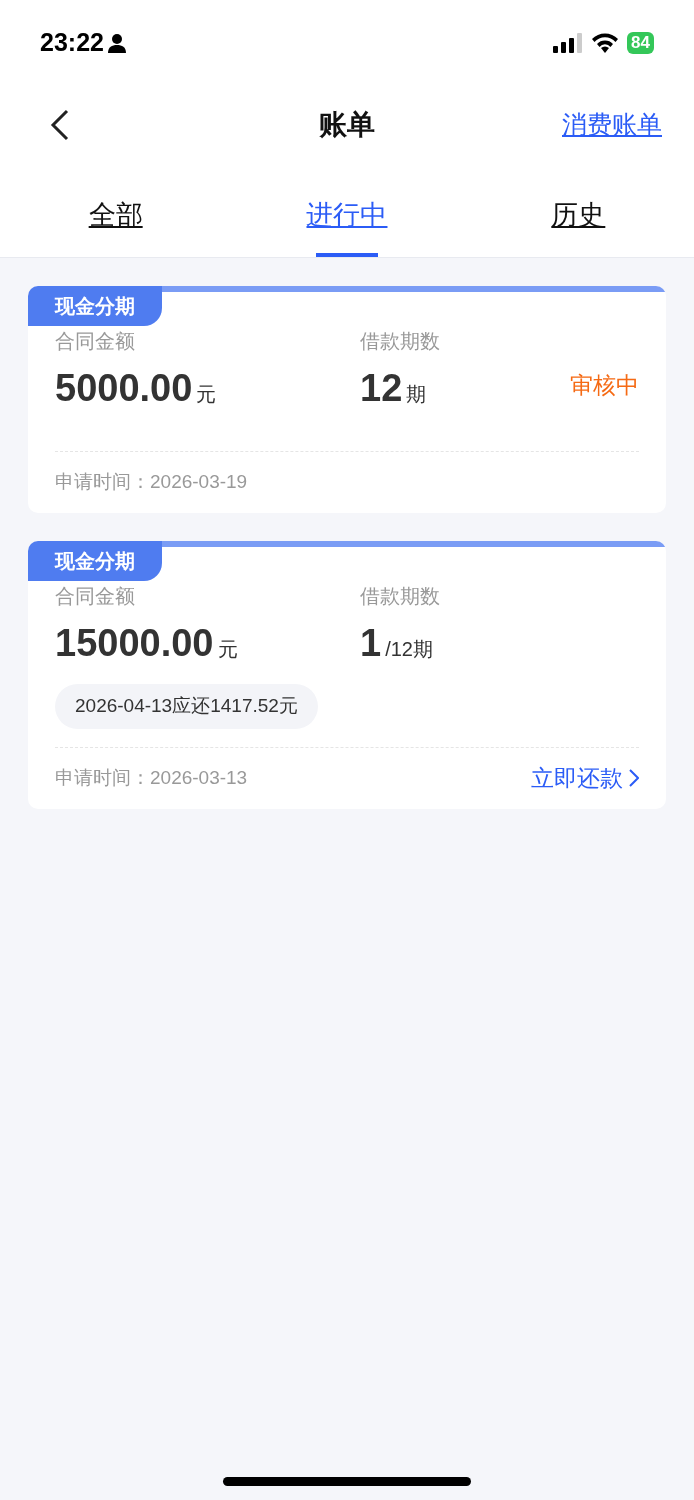 This screenshot has width=694, height=1500. Describe the element at coordinates (186, 706) in the screenshot. I see `due-note: 2026-04-13应还1417.52元` at that location.